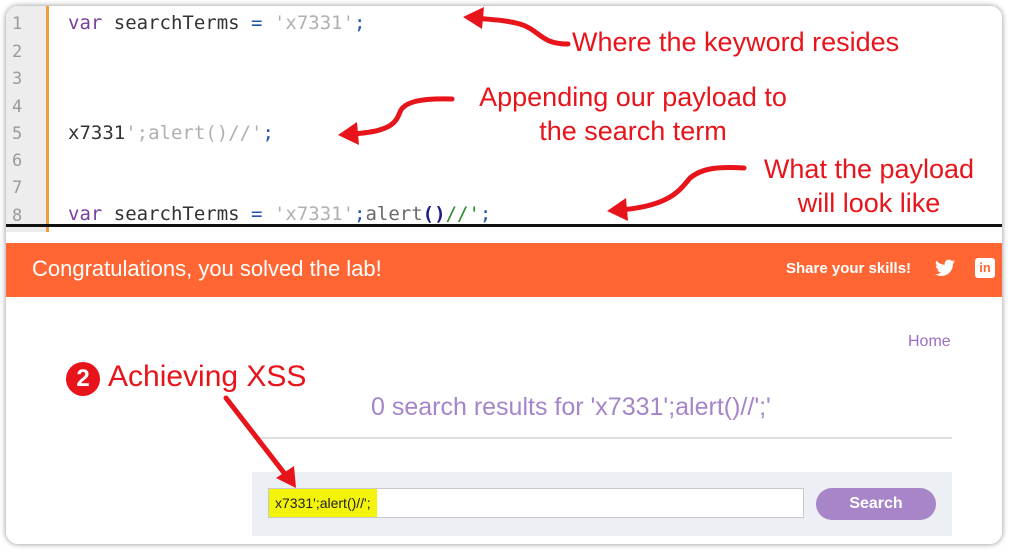 This screenshot has height=553, width=1014. I want to click on annotation-keyword: Where the keyword resides, so click(736, 42).